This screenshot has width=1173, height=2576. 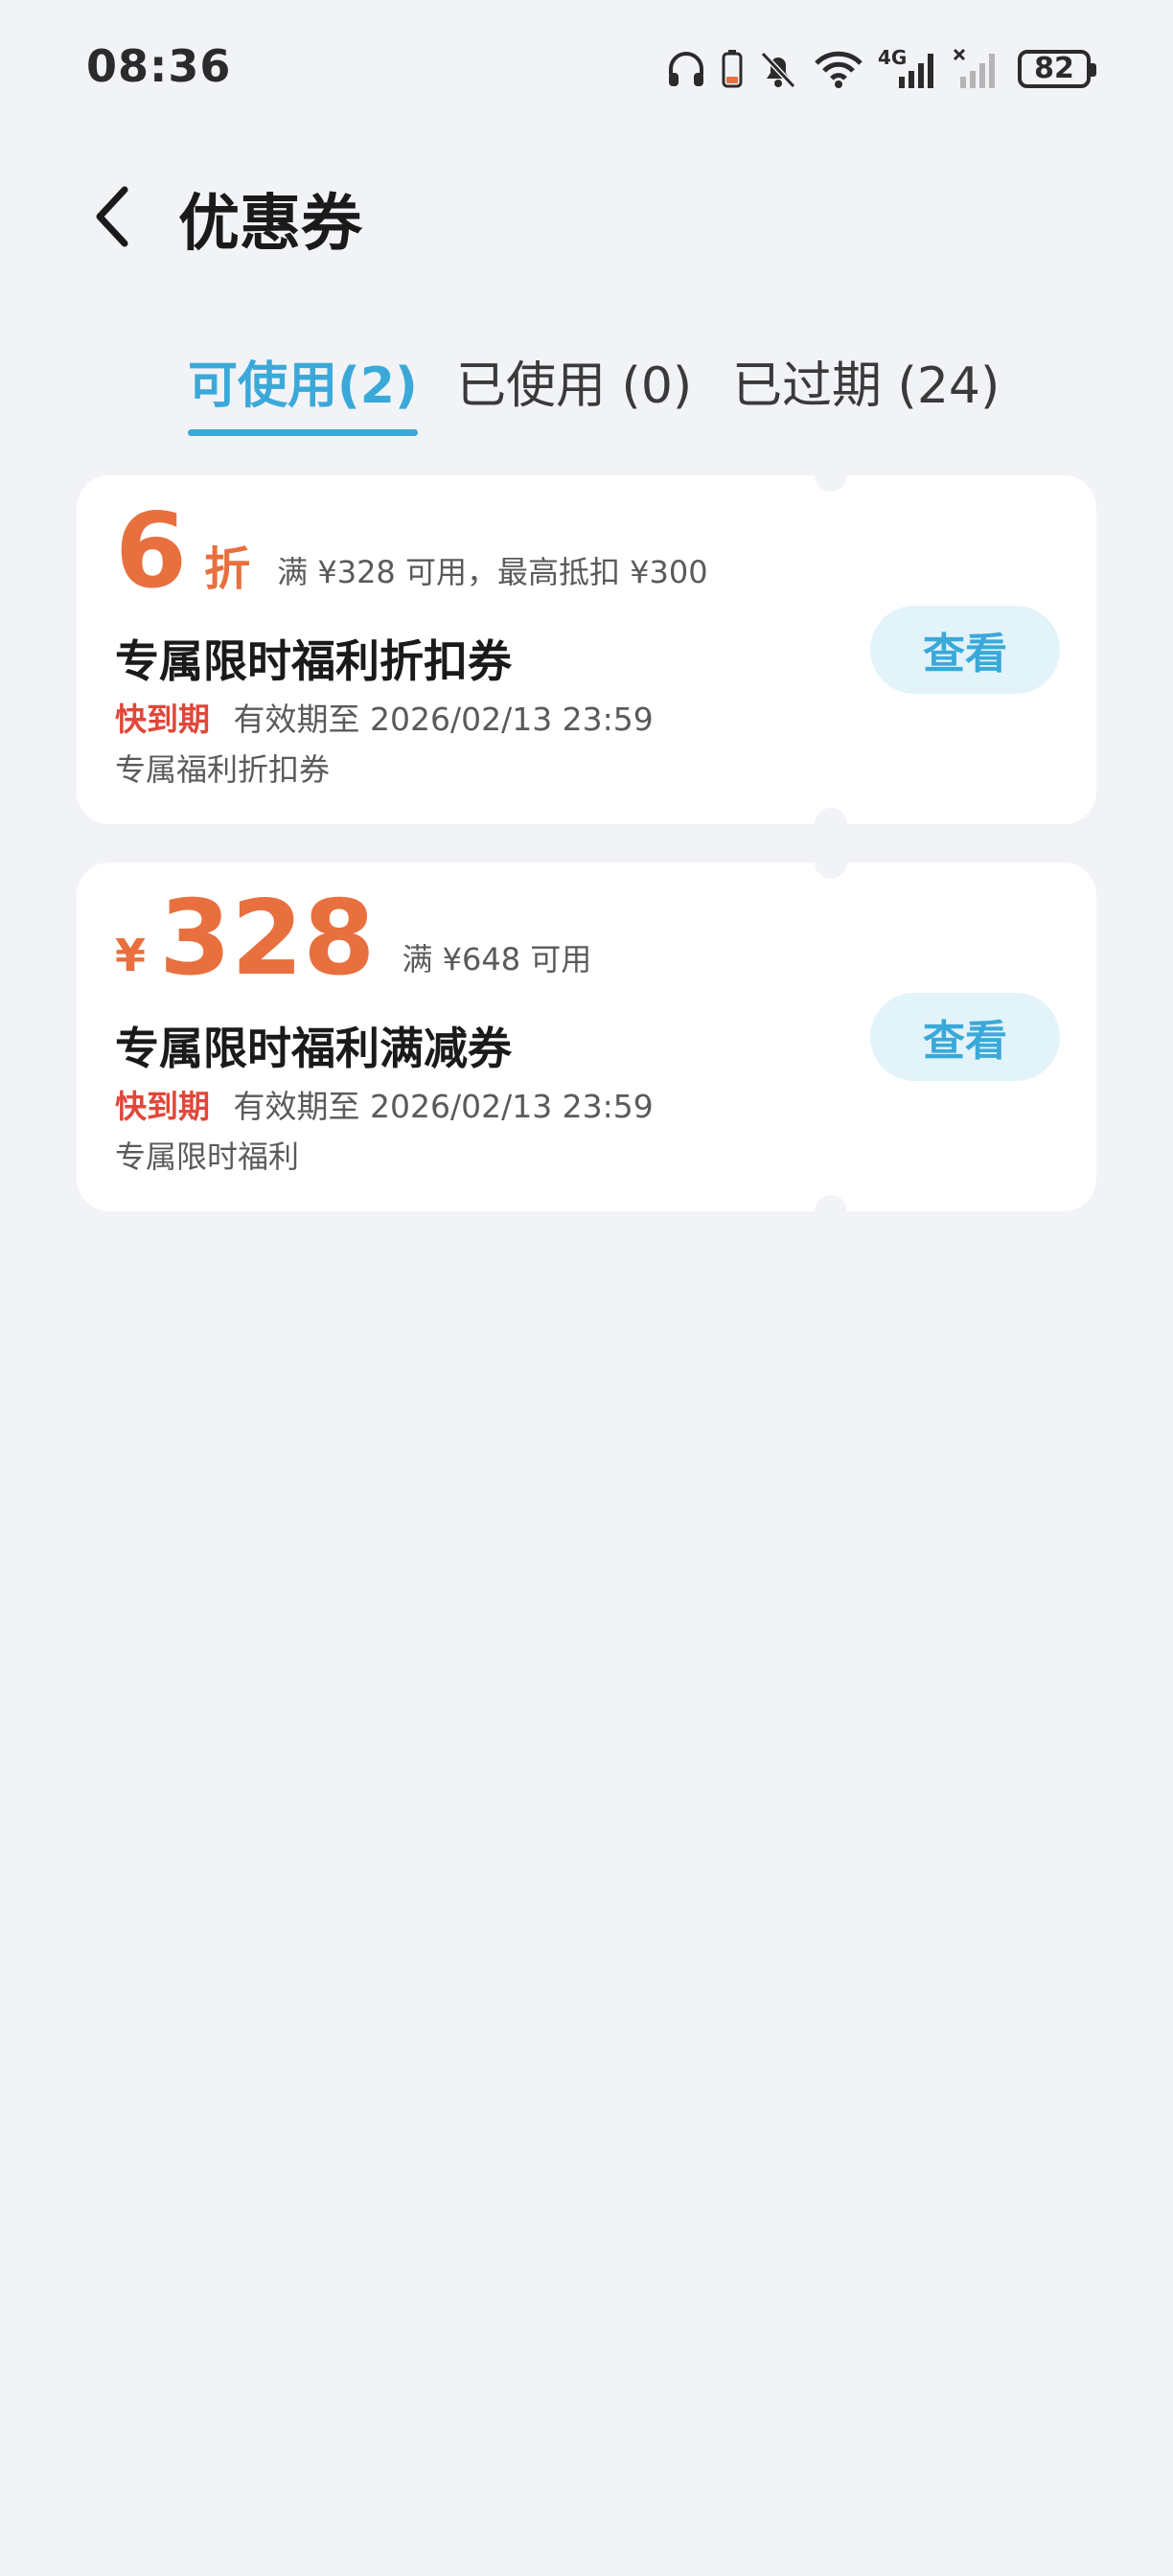 I want to click on coupon-condition: 满 ¥328 可用，最高抵扣 ¥300, so click(x=492, y=572).